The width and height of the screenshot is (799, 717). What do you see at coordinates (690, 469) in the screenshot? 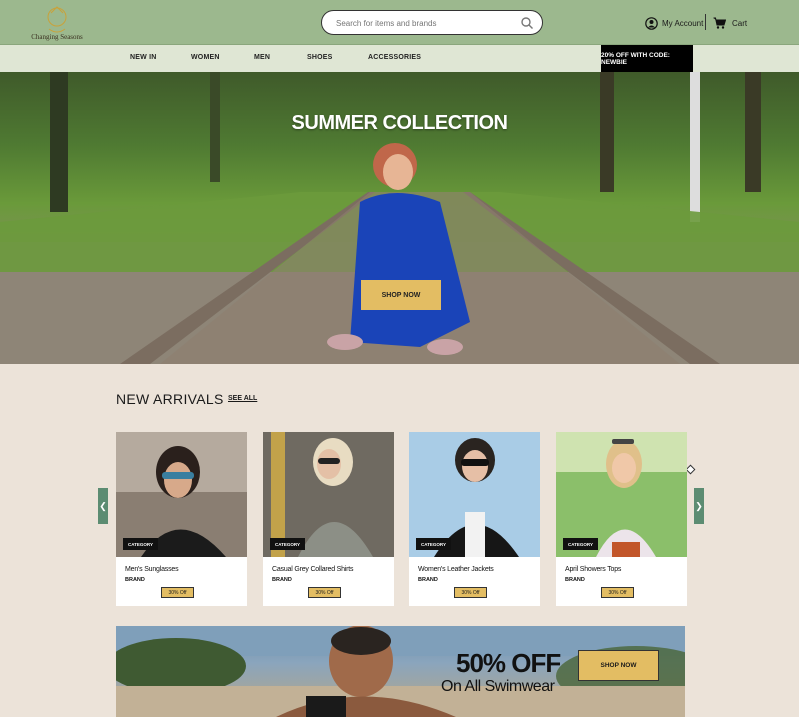
I see `carousel-handle` at bounding box center [690, 469].